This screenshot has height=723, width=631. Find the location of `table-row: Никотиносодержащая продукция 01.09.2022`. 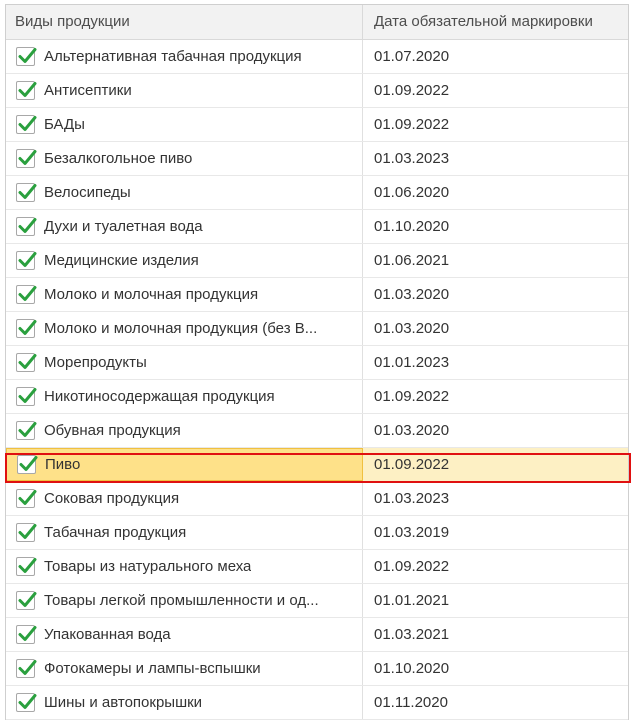

table-row: Никотиносодержащая продукция 01.09.2022 is located at coordinates (317, 397).